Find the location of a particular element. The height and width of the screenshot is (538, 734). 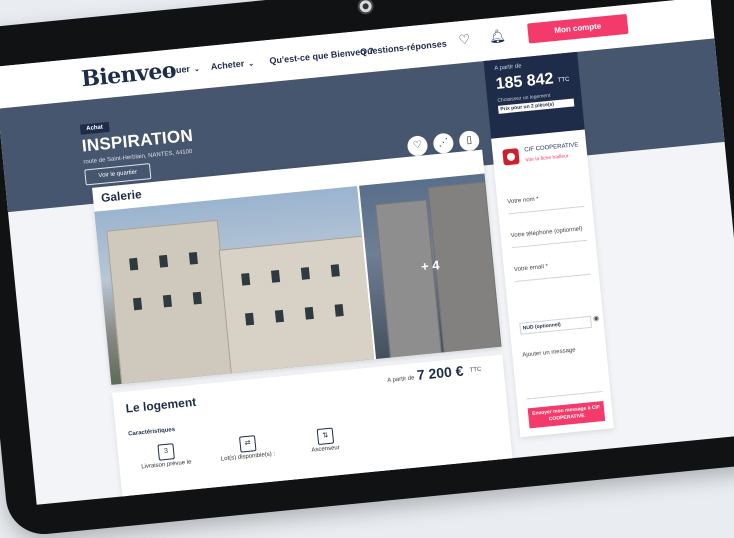

account-button: Mon compte is located at coordinates (578, 28).